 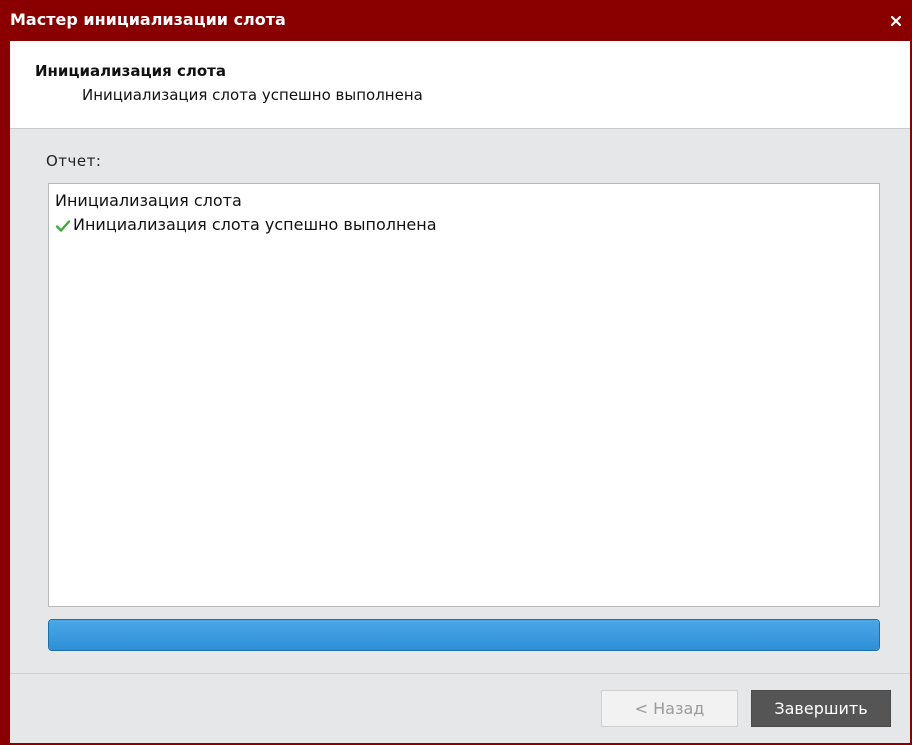 What do you see at coordinates (148, 19) in the screenshot?
I see `window-title: Мастер инициализации слота` at bounding box center [148, 19].